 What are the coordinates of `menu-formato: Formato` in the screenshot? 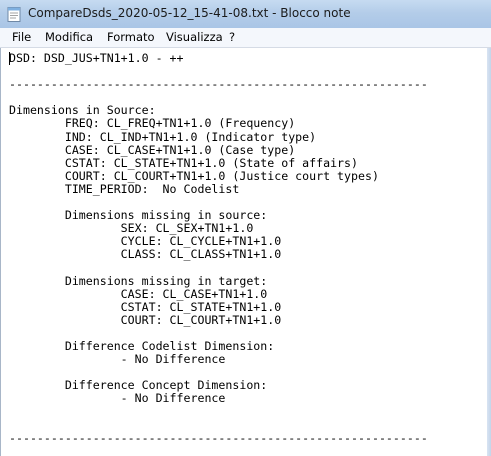 It's located at (131, 37).